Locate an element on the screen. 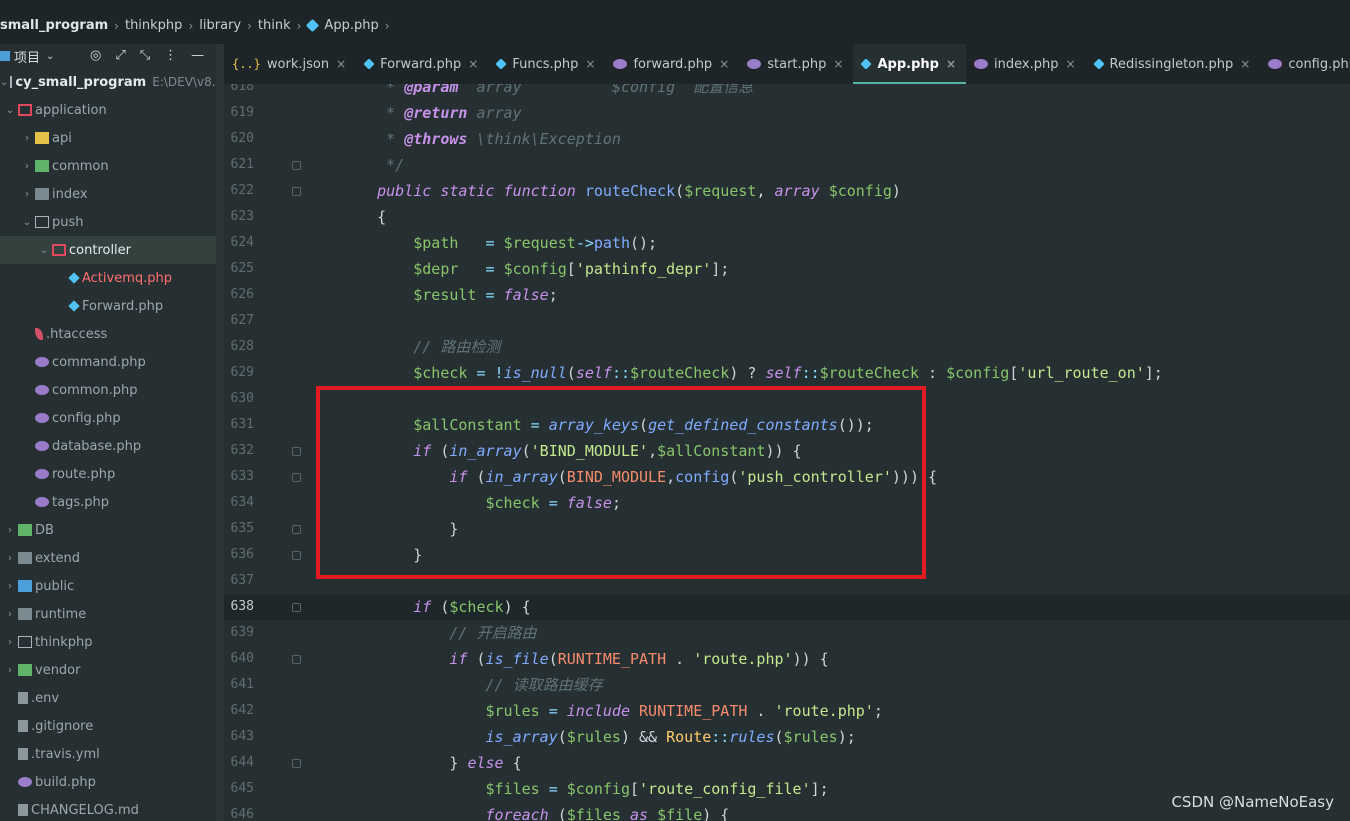  watermark: CSDN @NameNoEasy is located at coordinates (1252, 802).